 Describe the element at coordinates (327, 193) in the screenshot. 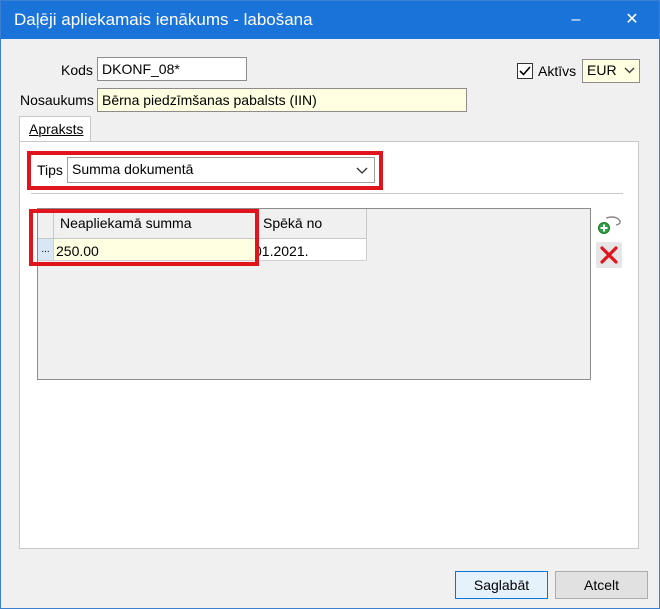

I see `separator-line` at that location.